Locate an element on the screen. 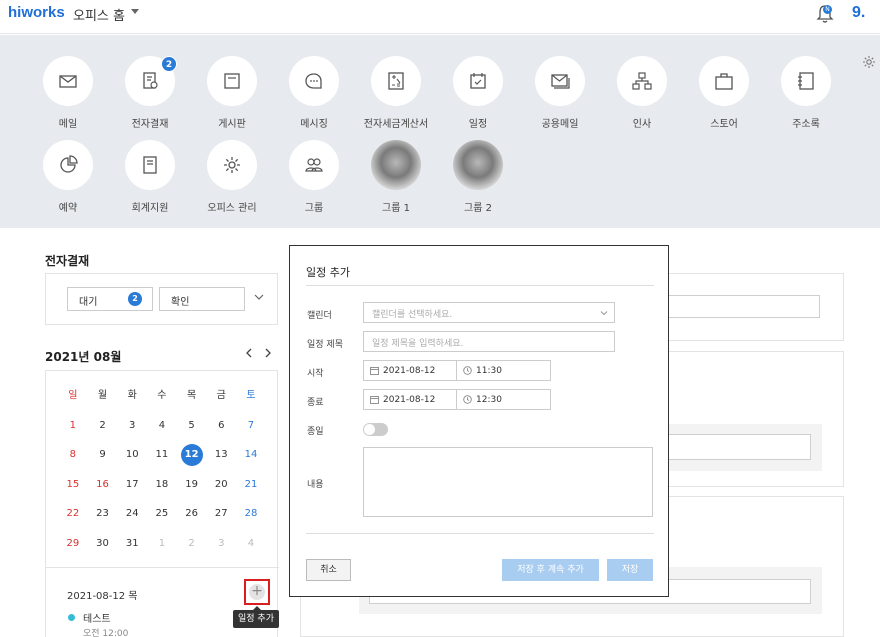  chevron-right-icon is located at coordinates (268, 353).